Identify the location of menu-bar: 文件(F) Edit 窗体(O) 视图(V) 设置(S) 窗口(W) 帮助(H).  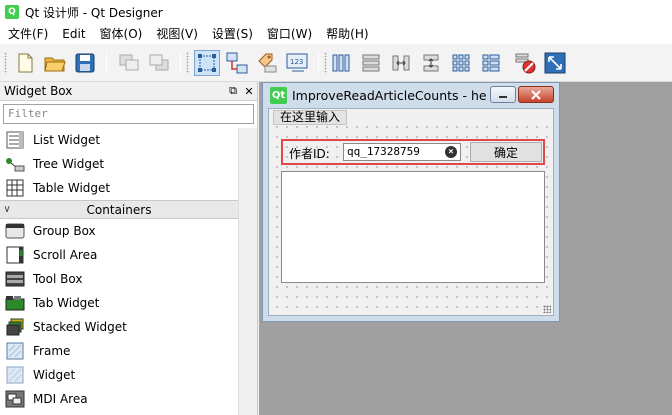
(336, 34).